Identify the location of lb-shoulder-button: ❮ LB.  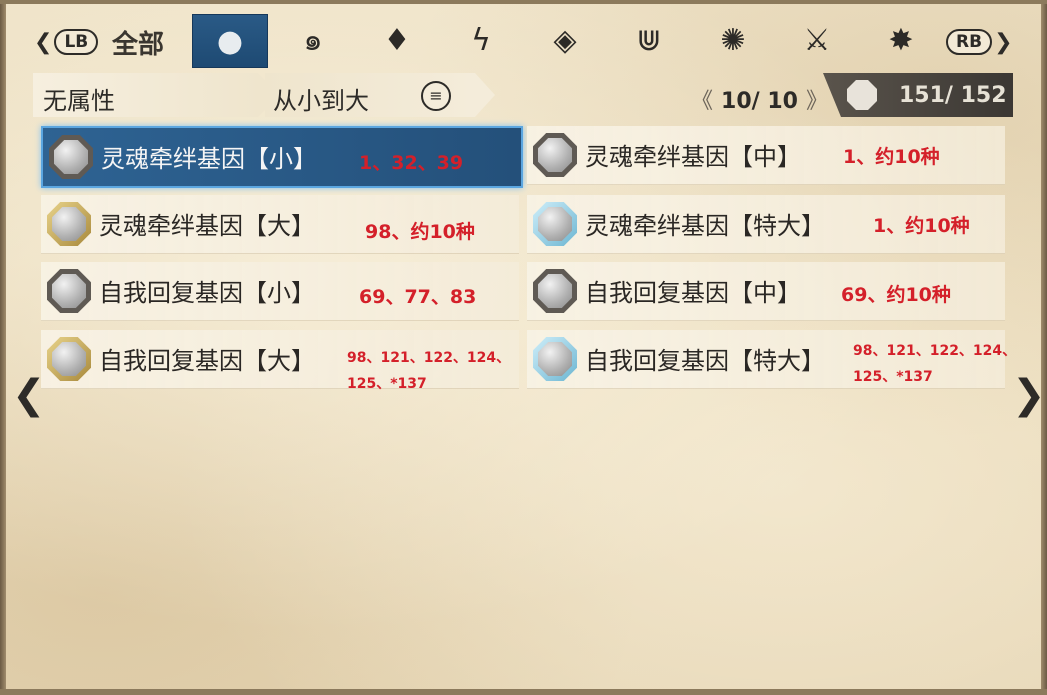
(65, 42).